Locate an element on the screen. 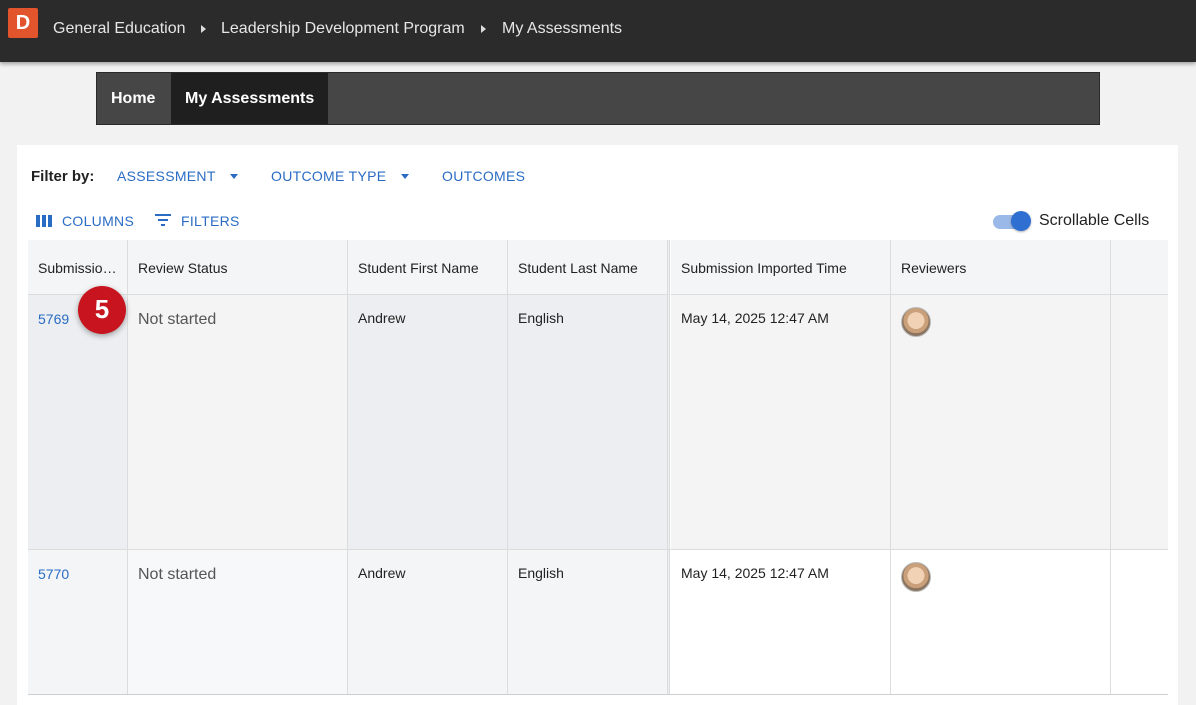 This screenshot has width=1196, height=705. column-reviewers: Reviewers is located at coordinates (1001, 467).